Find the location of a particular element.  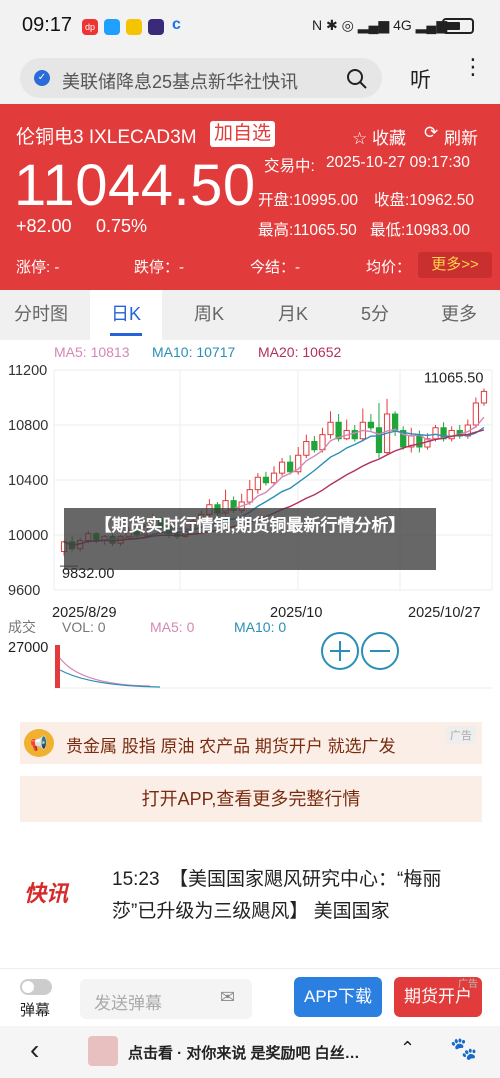

chart-tabs: 分时图 日K 周K 月K 5分 更多 is located at coordinates (250, 315).